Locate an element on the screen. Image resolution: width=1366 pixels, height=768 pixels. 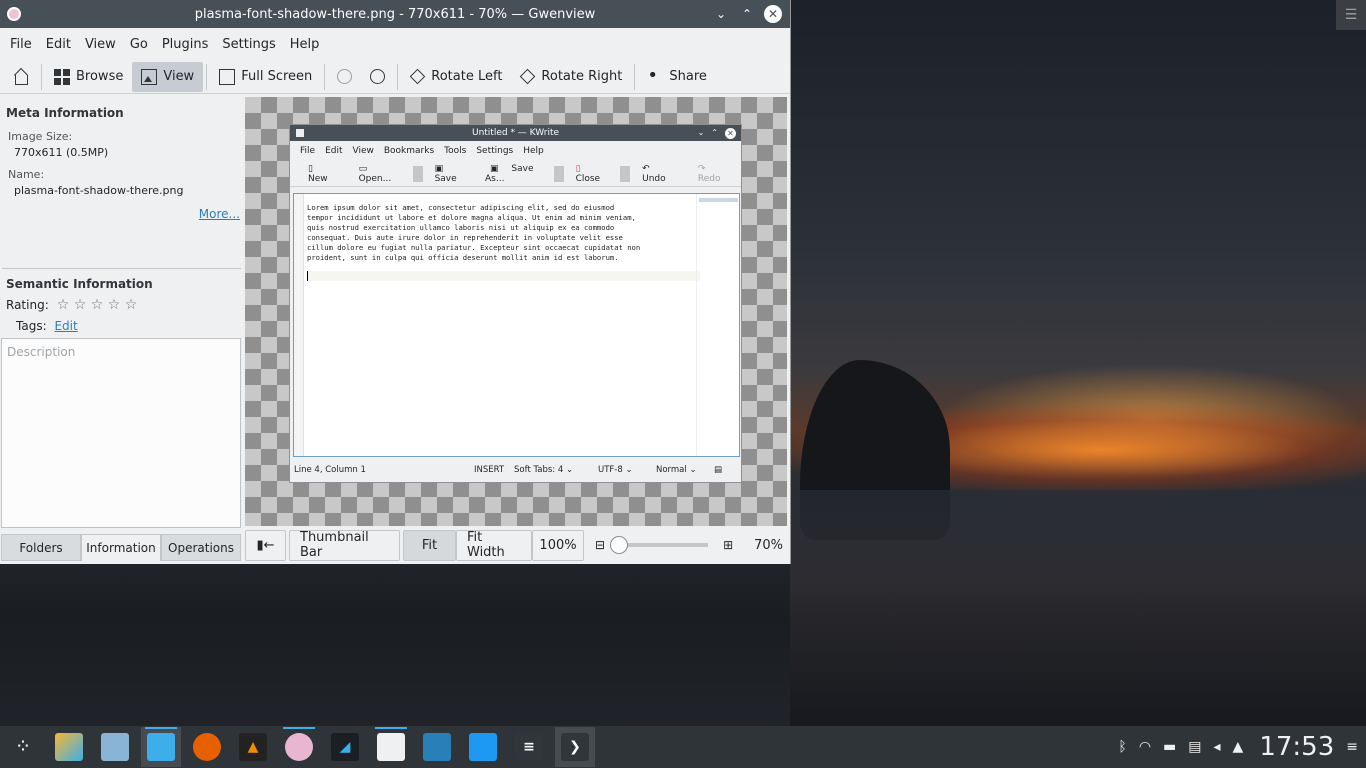
toggle-sidebar-button: ▮← is located at coordinates (265, 545).